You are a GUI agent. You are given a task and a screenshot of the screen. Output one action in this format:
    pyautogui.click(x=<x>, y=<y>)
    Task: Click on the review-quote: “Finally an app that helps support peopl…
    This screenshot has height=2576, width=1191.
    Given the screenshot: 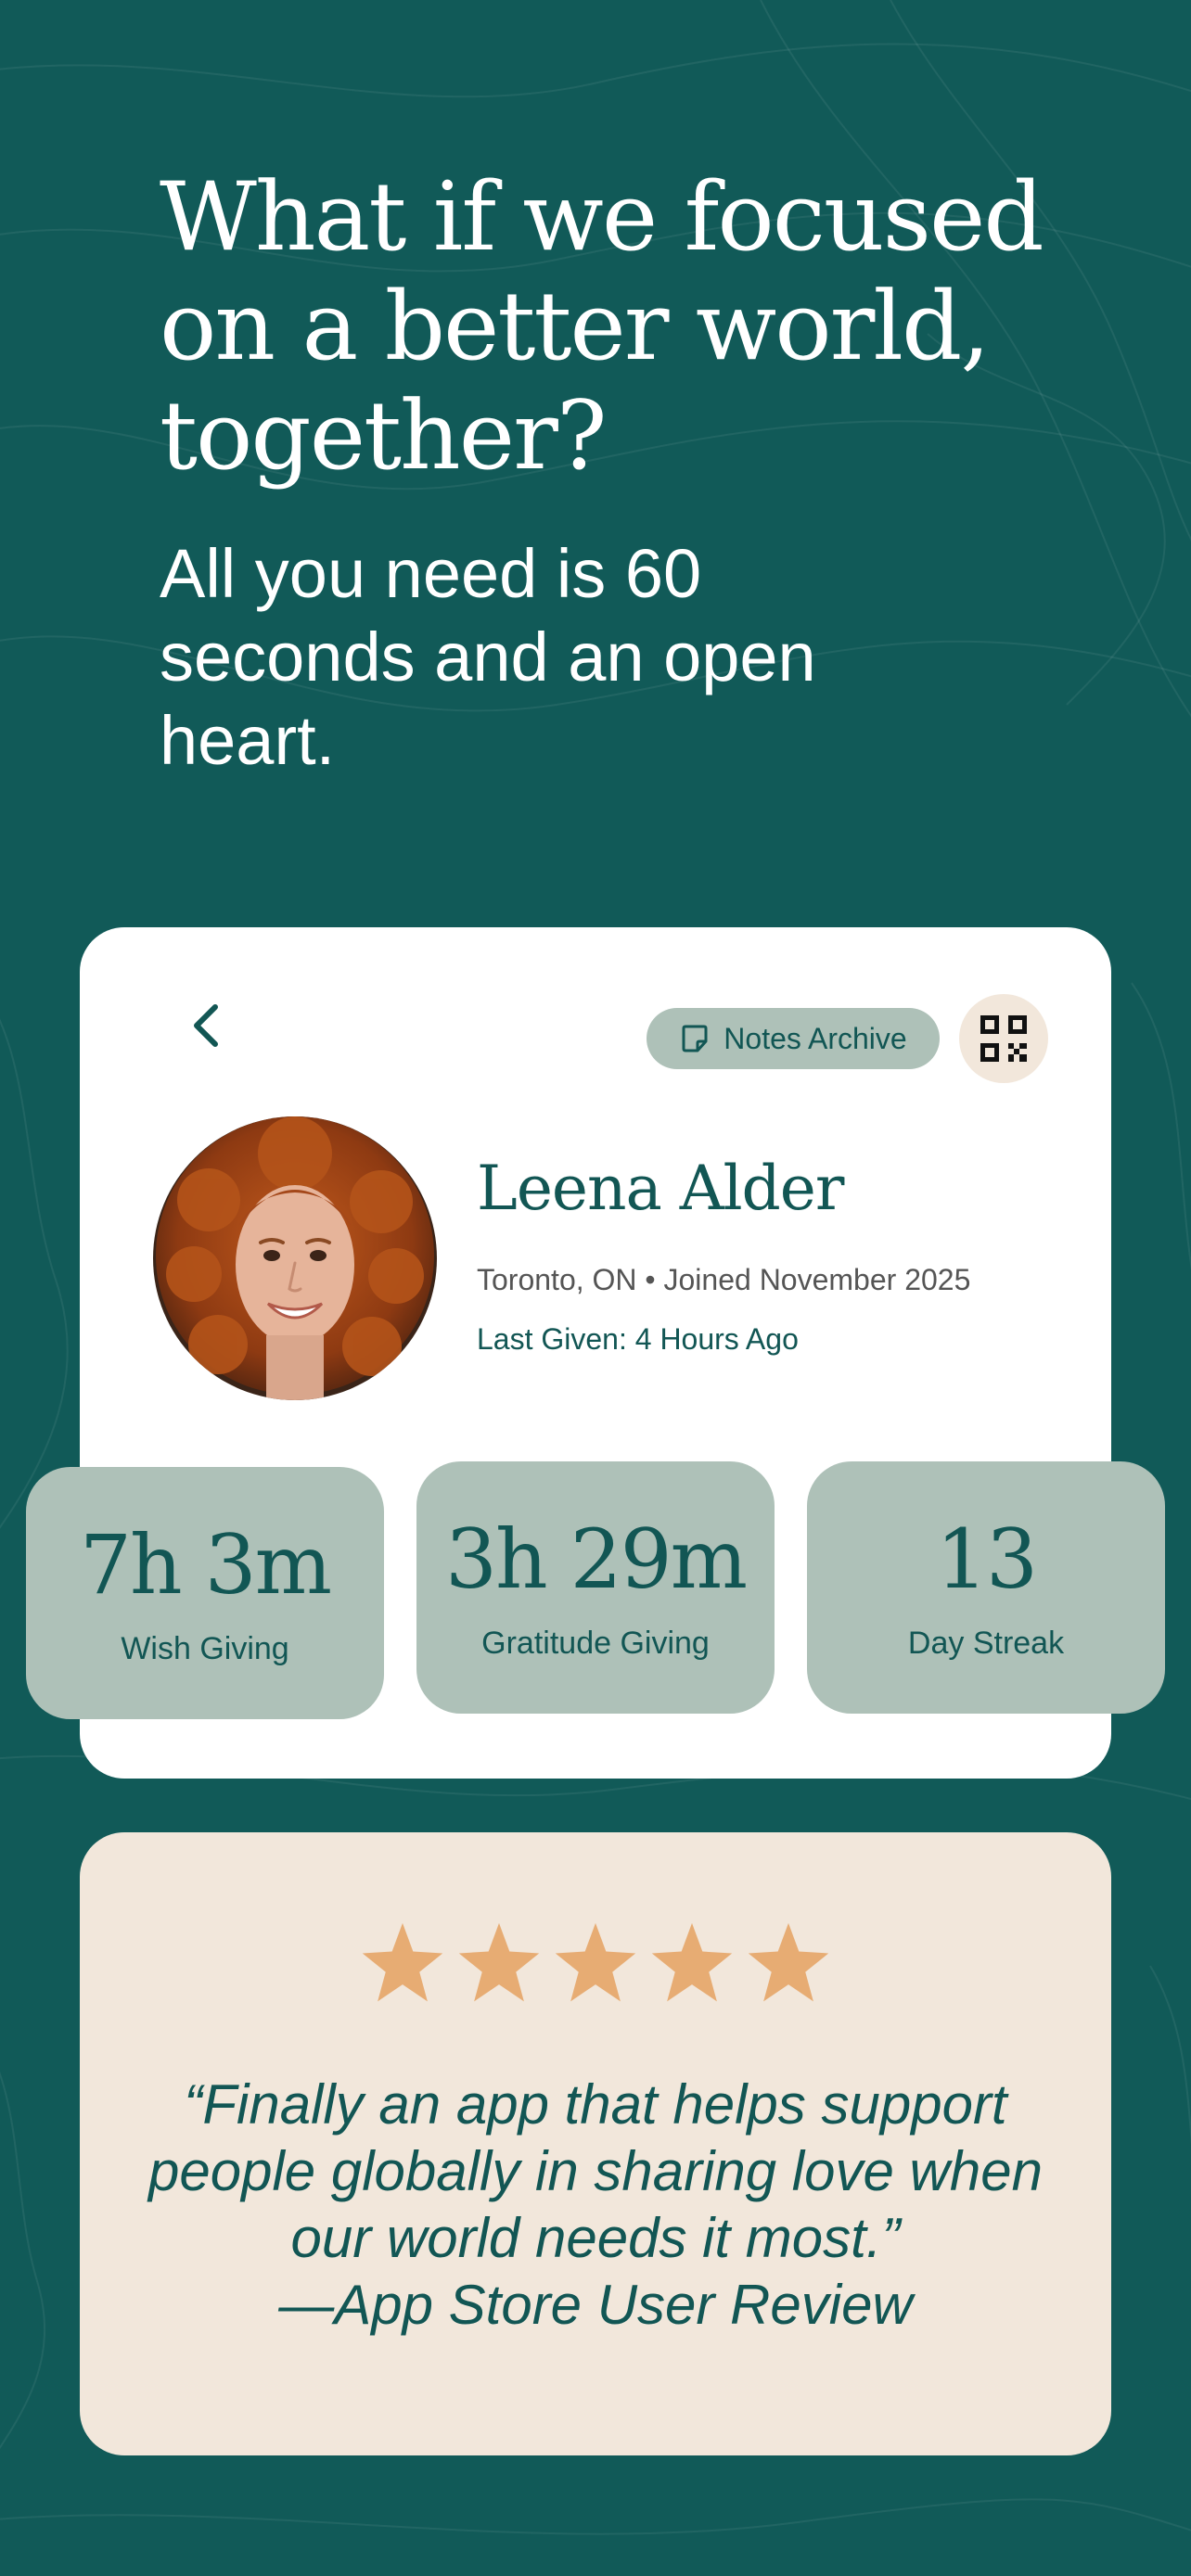 What is the action you would take?
    pyautogui.click(x=595, y=2205)
    